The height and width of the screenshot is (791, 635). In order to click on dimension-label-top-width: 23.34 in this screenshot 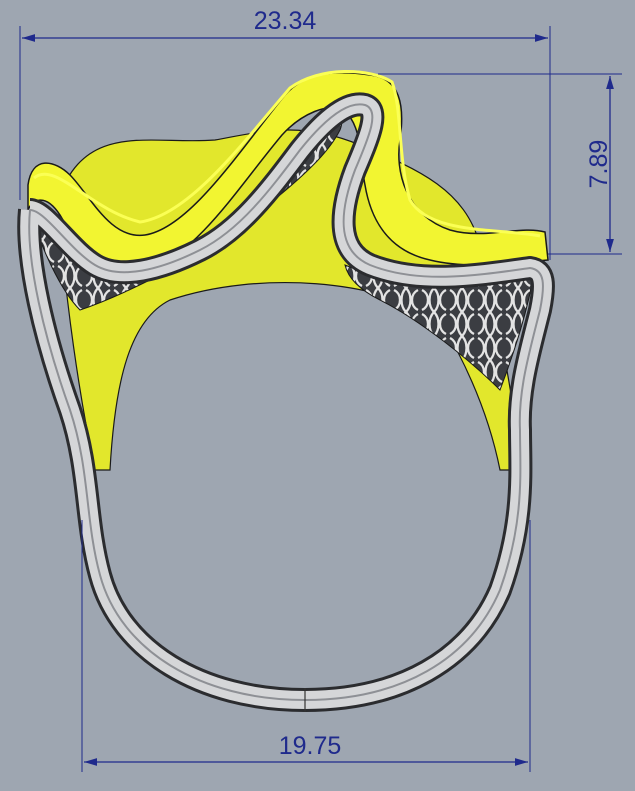, I will do `click(285, 21)`.